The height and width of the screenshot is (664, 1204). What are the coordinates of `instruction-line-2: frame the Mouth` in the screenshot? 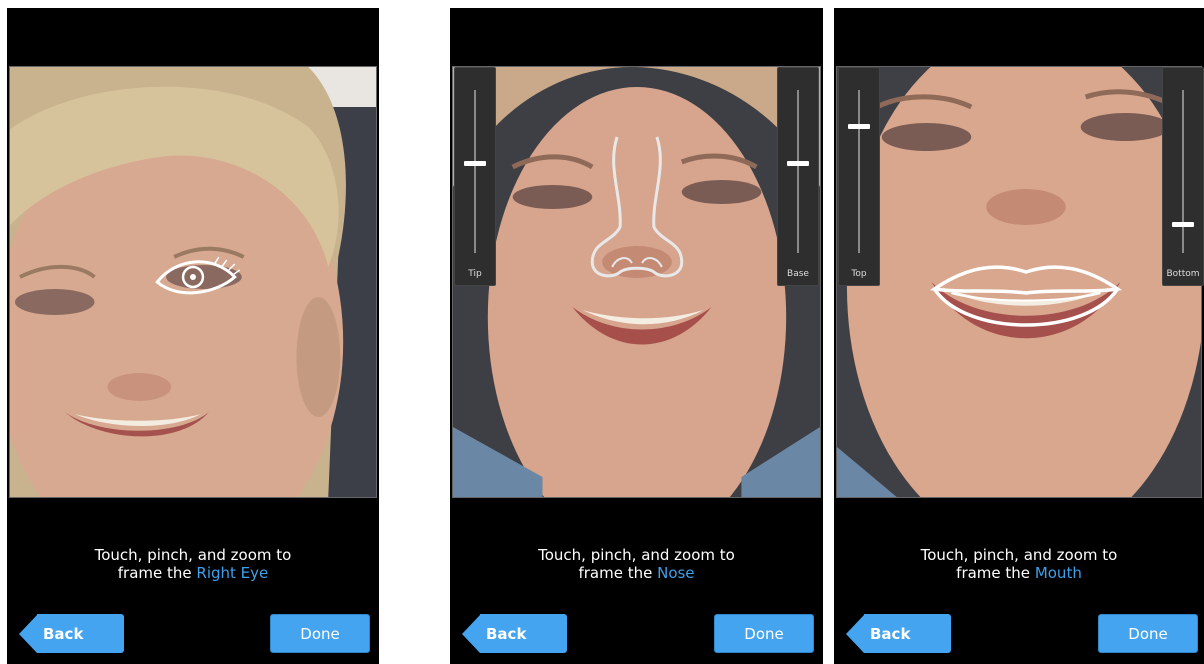 It's located at (1019, 573).